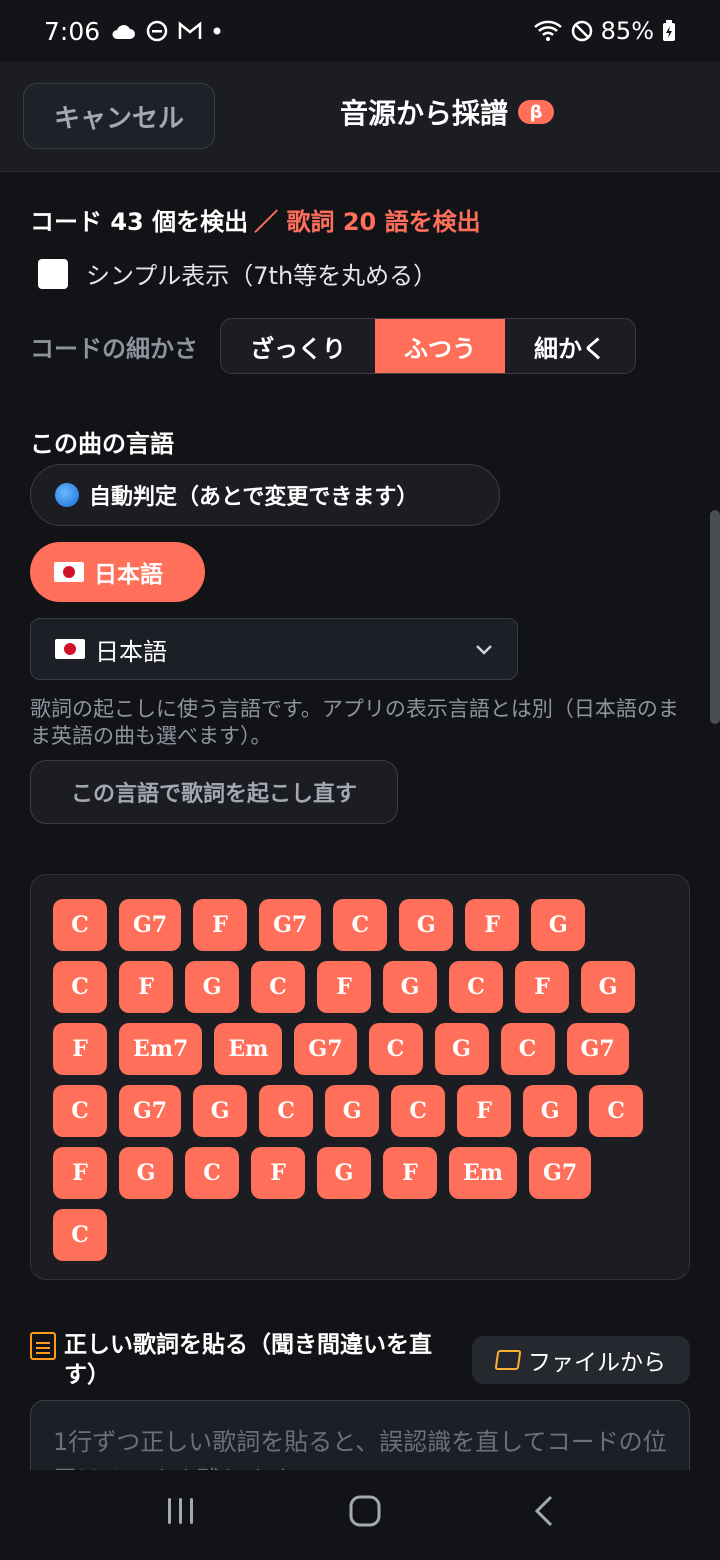 This screenshot has width=720, height=1560. What do you see at coordinates (217, 31) in the screenshot?
I see `dot-icon` at bounding box center [217, 31].